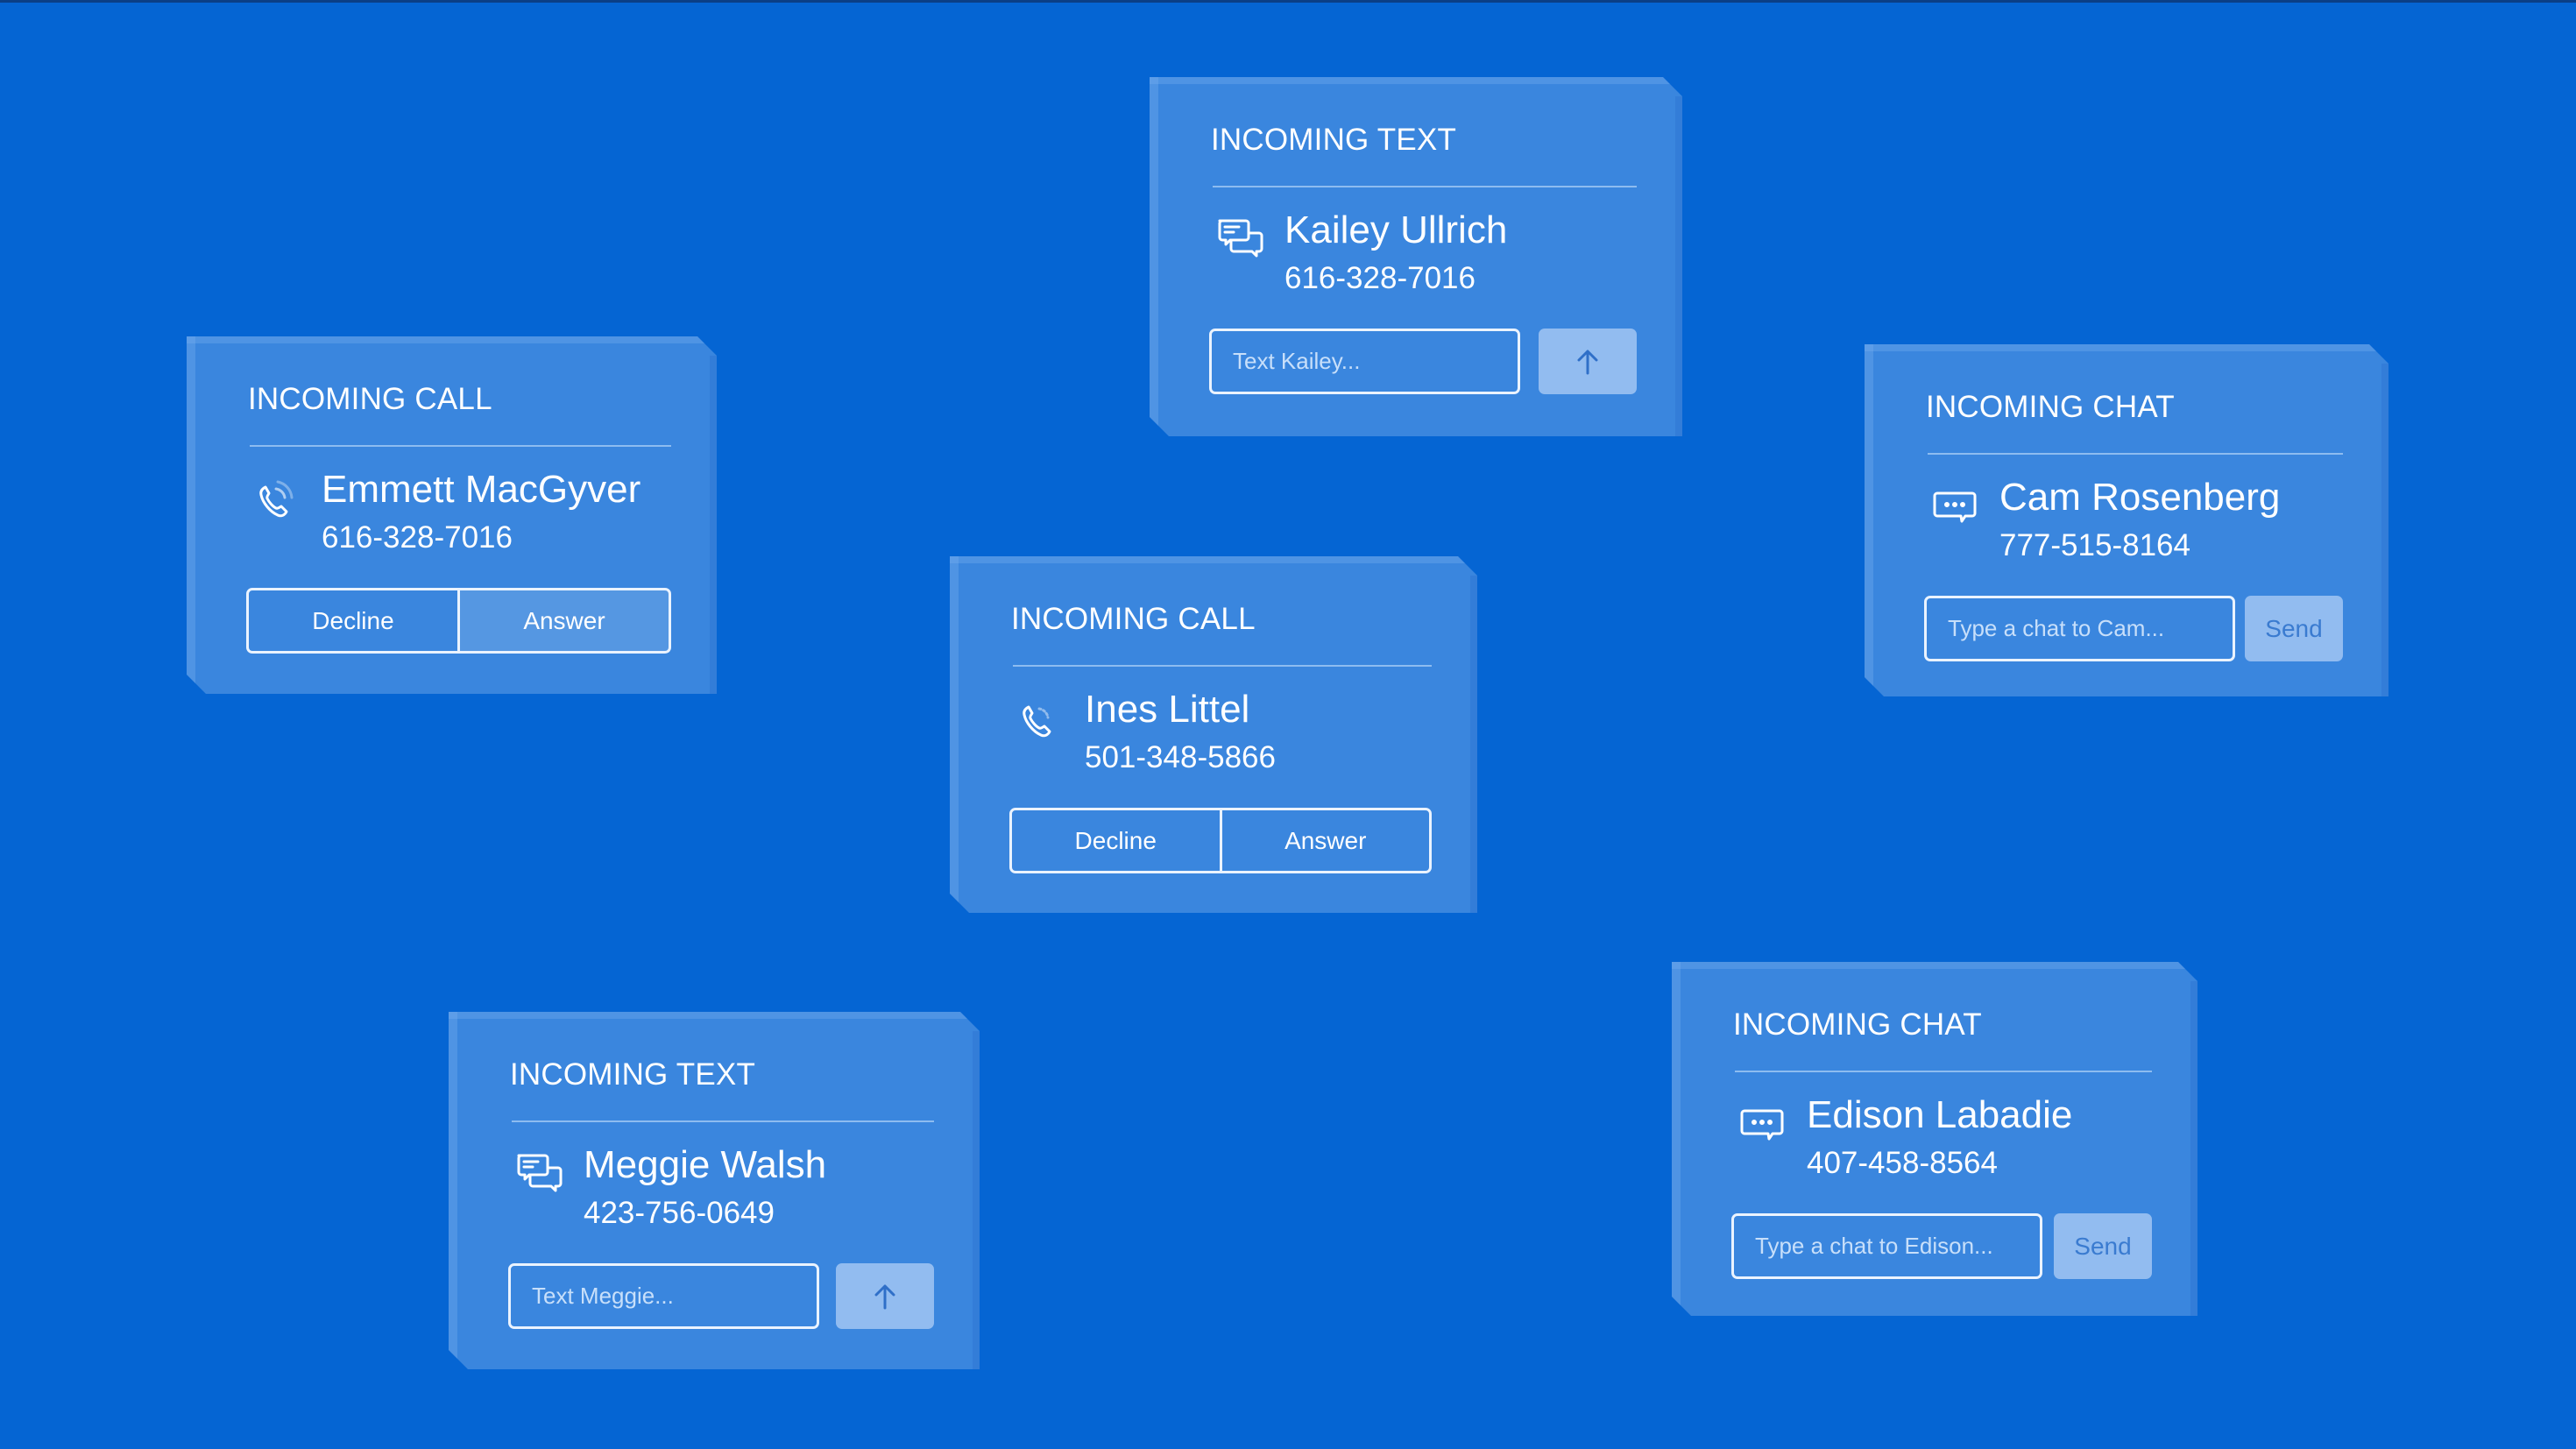  Describe the element at coordinates (1940, 1115) in the screenshot. I see `contact-name: Edison Labadie` at that location.